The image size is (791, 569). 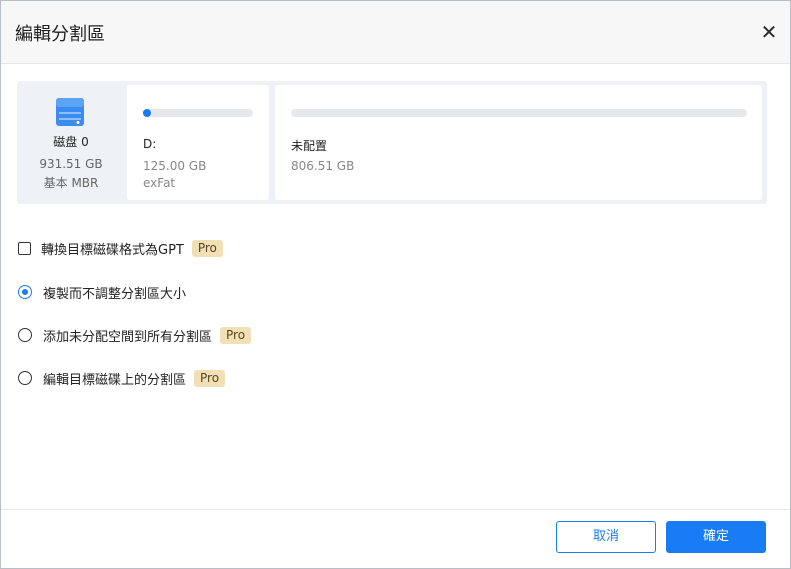 I want to click on partition-label: D:, so click(x=150, y=144).